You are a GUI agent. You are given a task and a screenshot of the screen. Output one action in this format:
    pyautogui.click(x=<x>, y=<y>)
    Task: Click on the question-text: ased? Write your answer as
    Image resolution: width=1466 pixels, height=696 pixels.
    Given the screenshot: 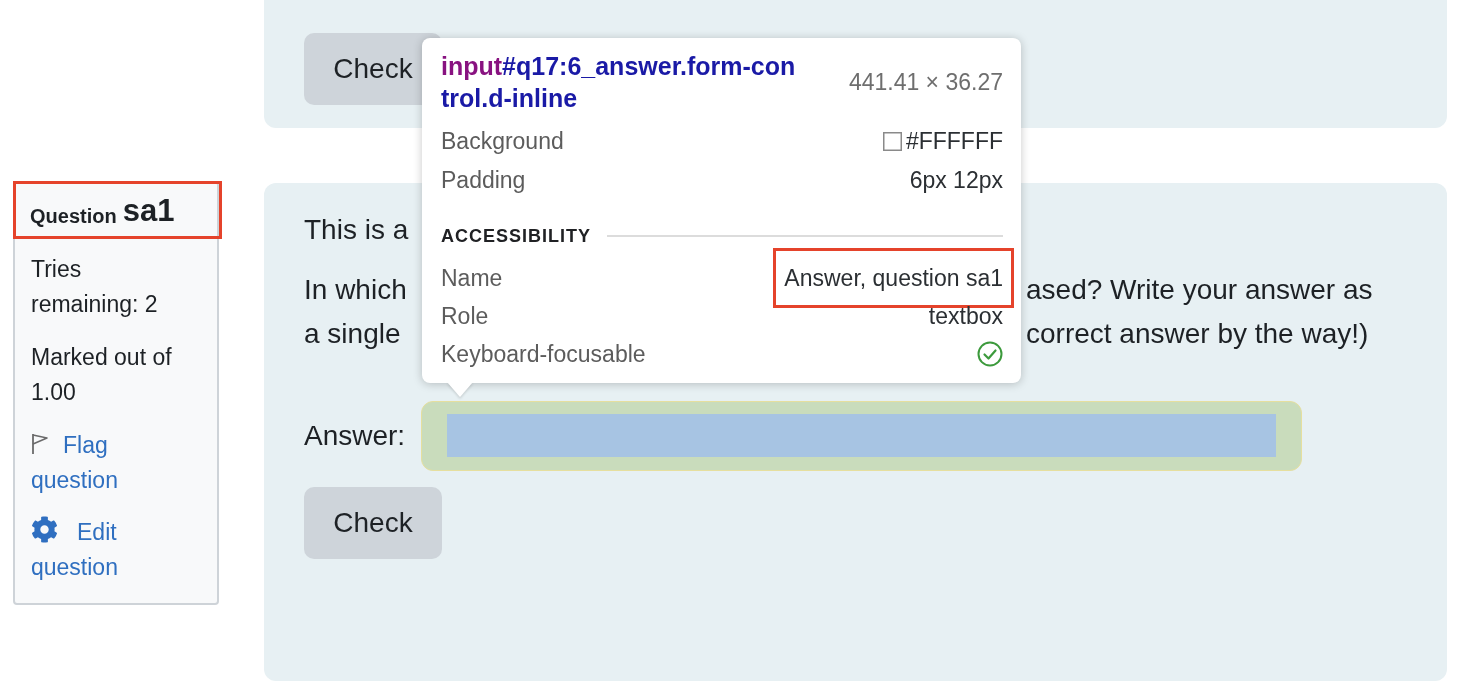 What is the action you would take?
    pyautogui.click(x=1199, y=290)
    